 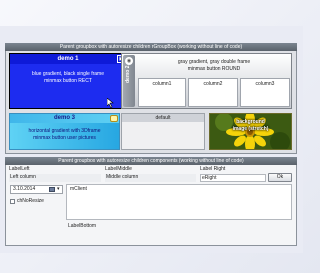 I want to click on mouse-cursor-icon, so click(x=110, y=103).